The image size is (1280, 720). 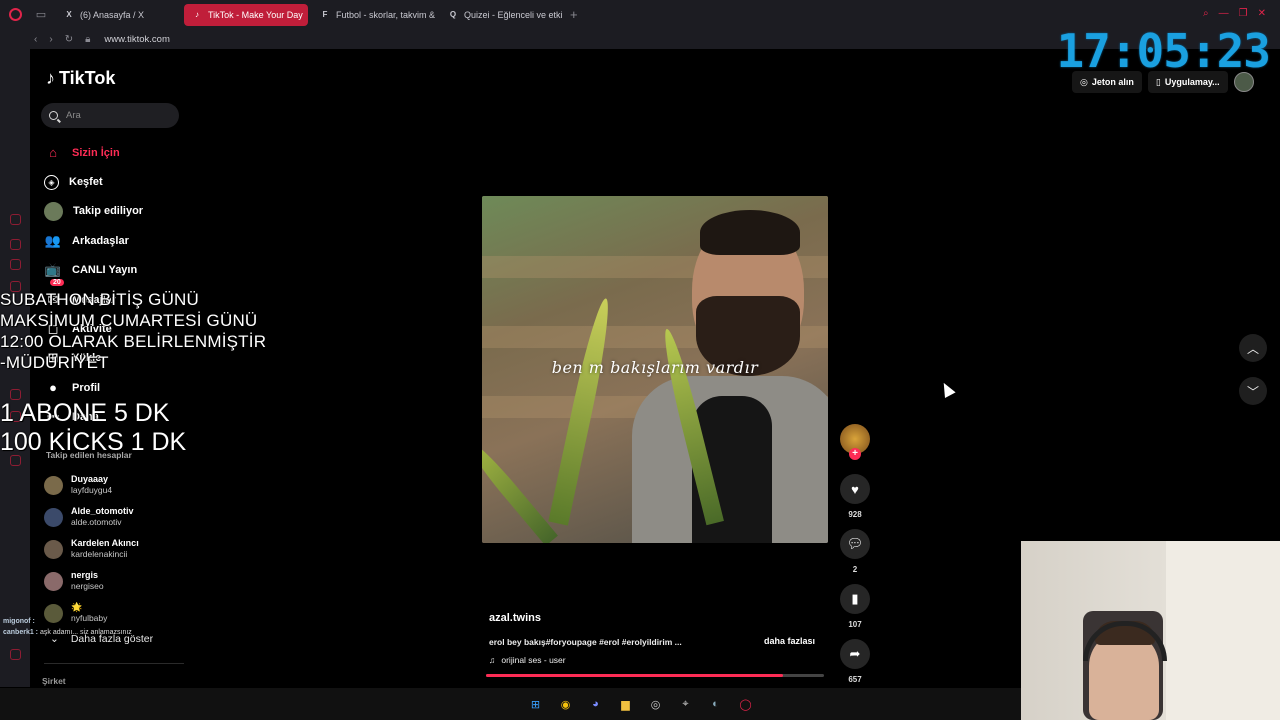 I want to click on comment-icon: 💬︎, so click(x=855, y=544).